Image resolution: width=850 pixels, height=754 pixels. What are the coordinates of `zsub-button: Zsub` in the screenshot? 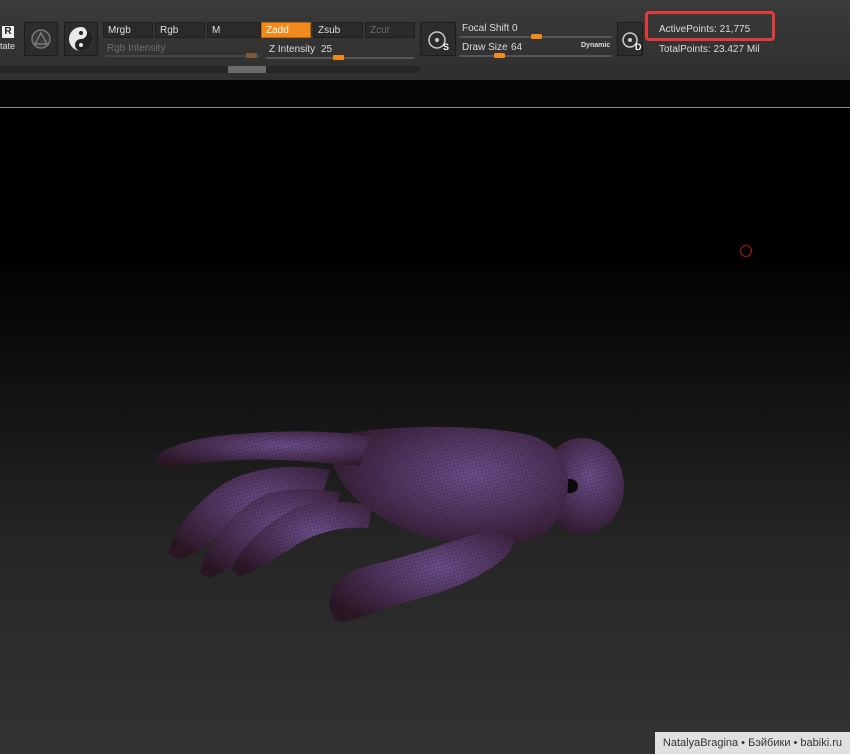 It's located at (338, 30).